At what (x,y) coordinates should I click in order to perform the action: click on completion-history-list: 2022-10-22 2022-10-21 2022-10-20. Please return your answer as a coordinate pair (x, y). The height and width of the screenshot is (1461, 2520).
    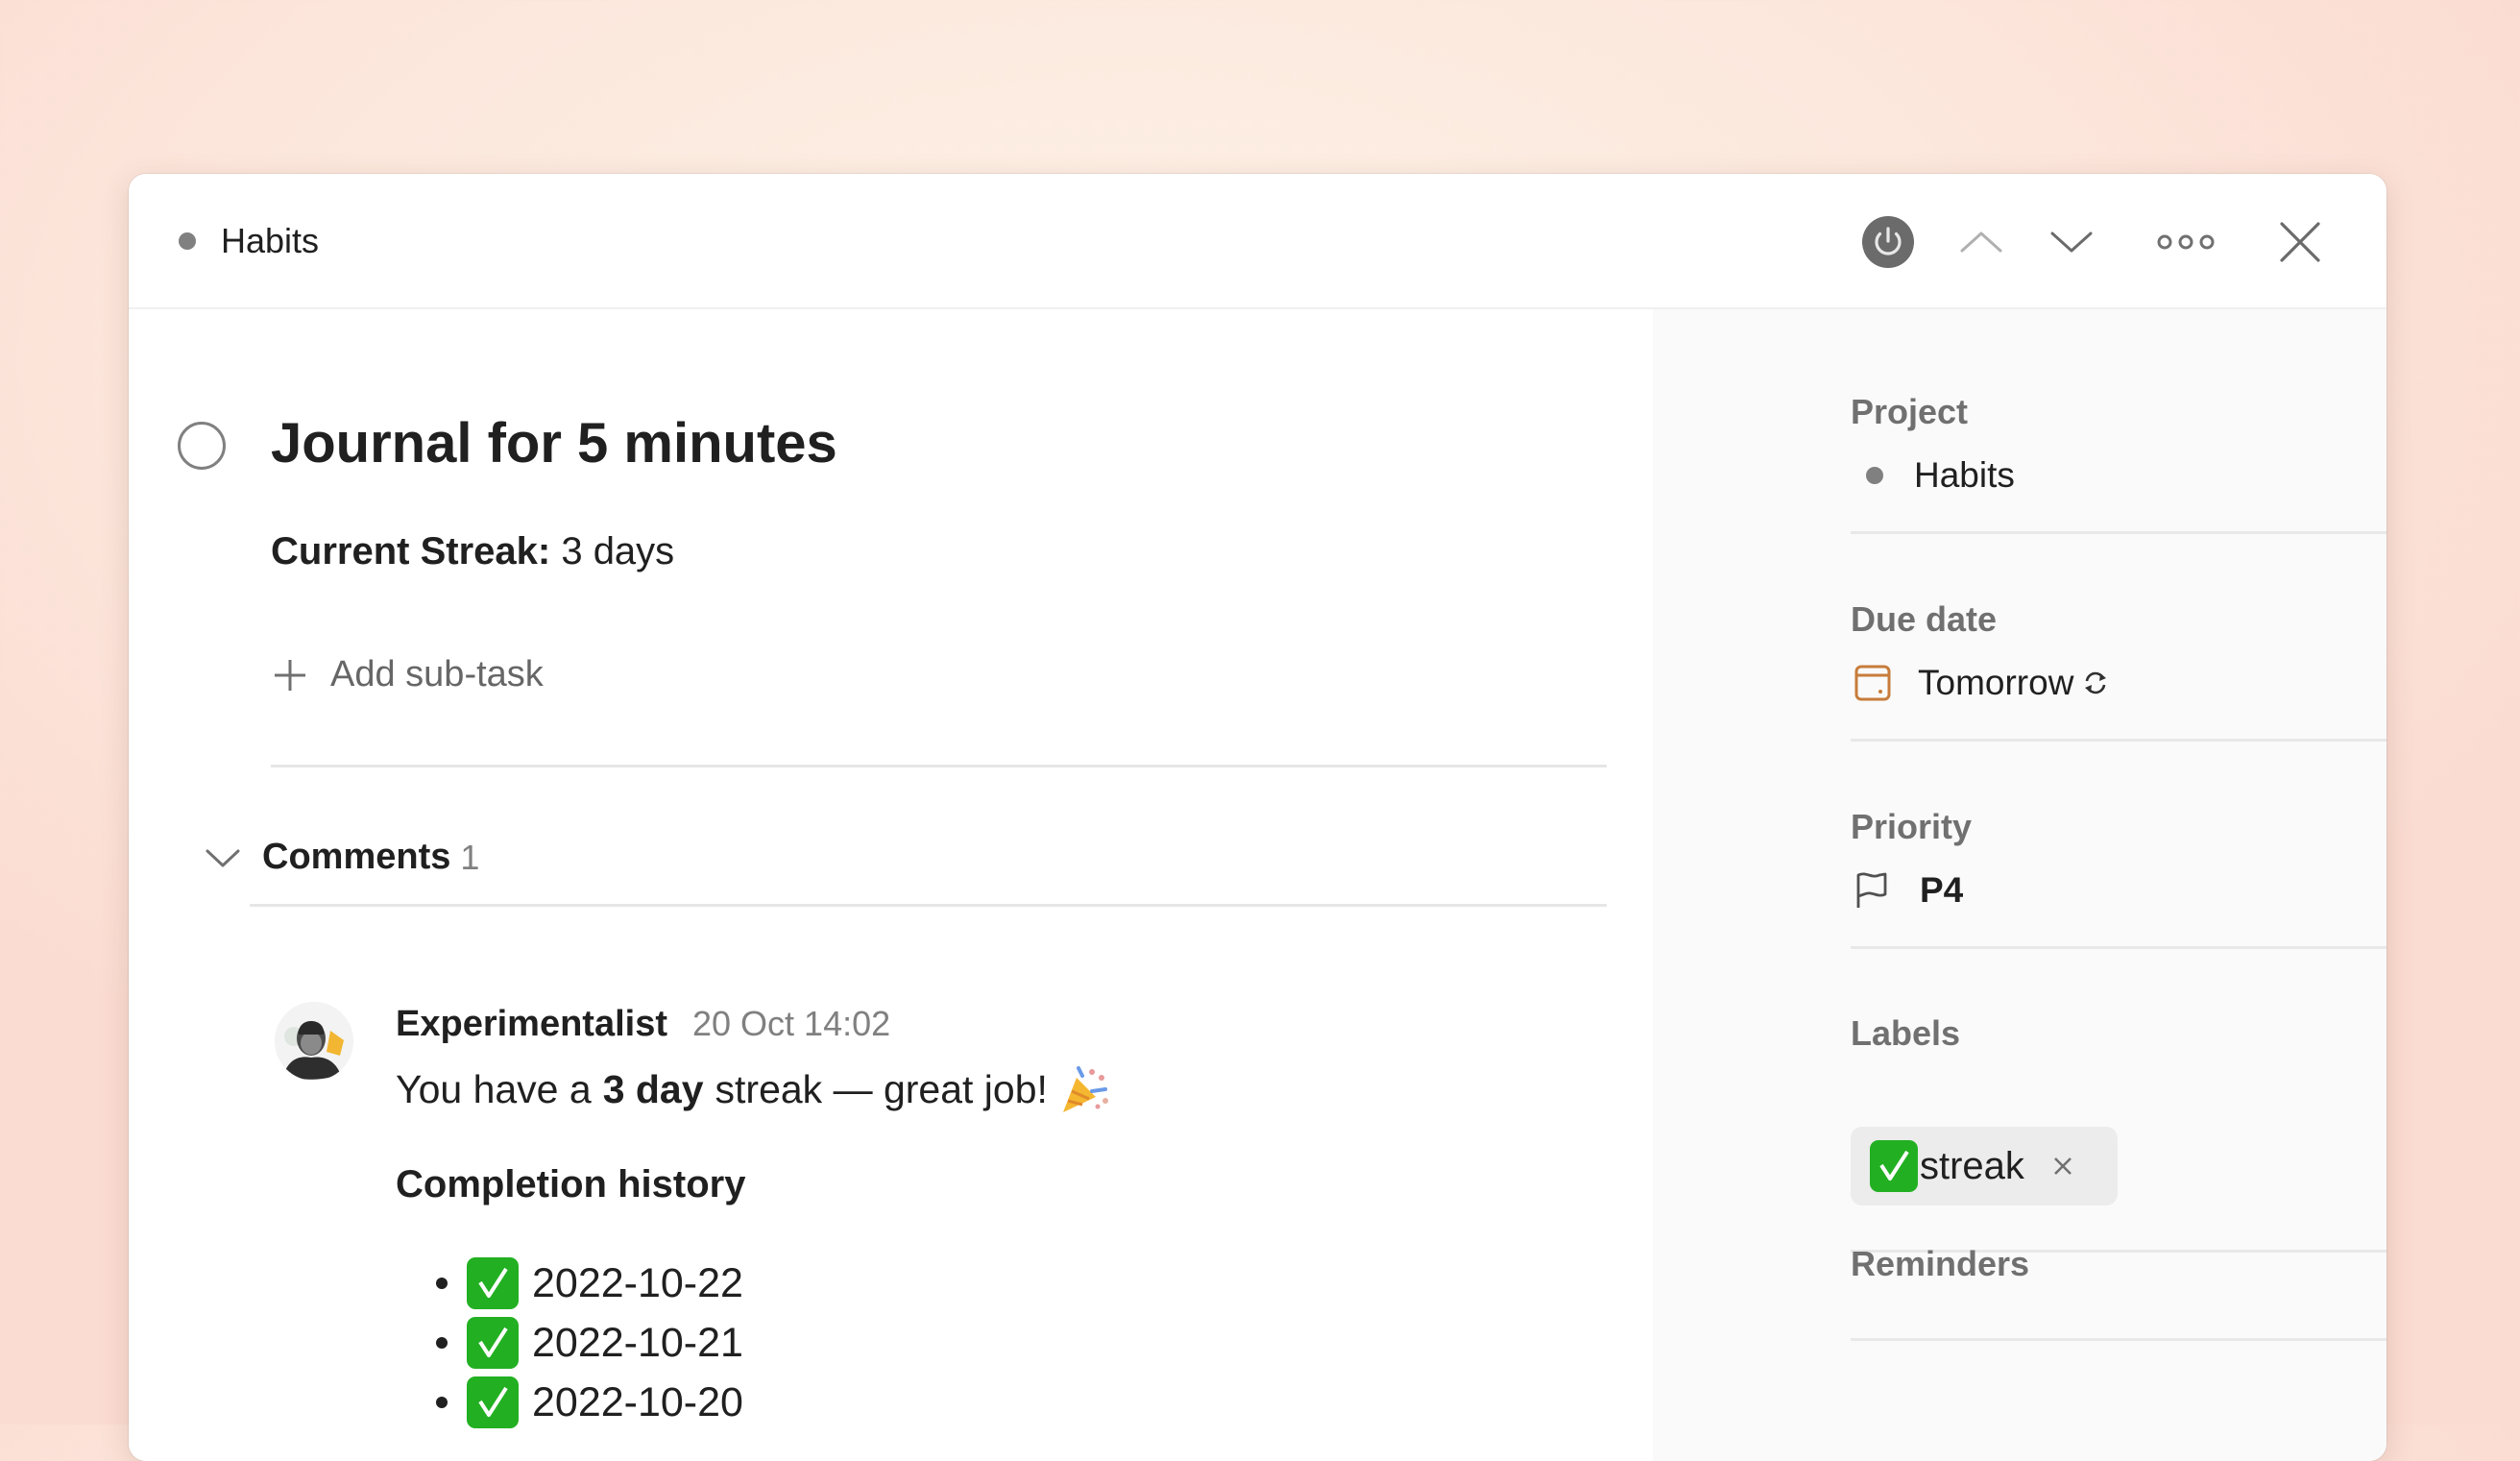
    Looking at the image, I should click on (589, 1343).